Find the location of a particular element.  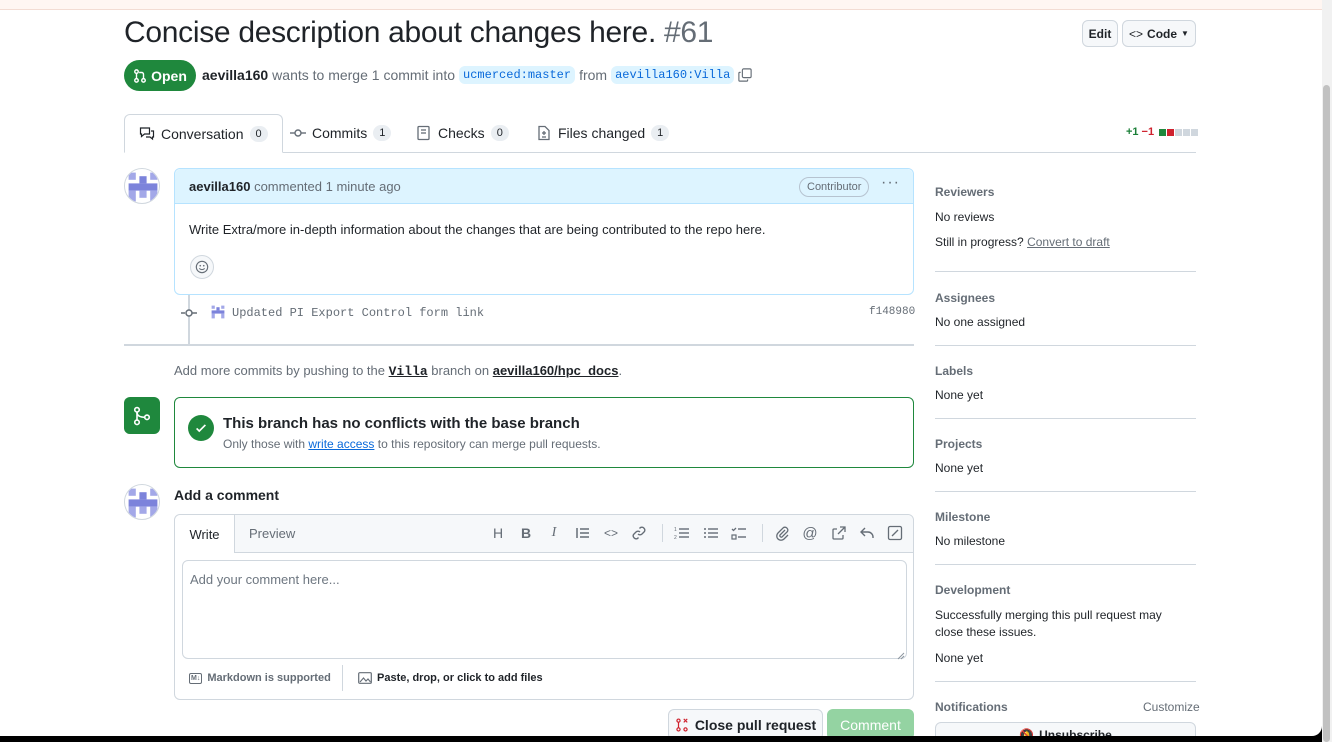

milestone-value: No milestone is located at coordinates (970, 541).